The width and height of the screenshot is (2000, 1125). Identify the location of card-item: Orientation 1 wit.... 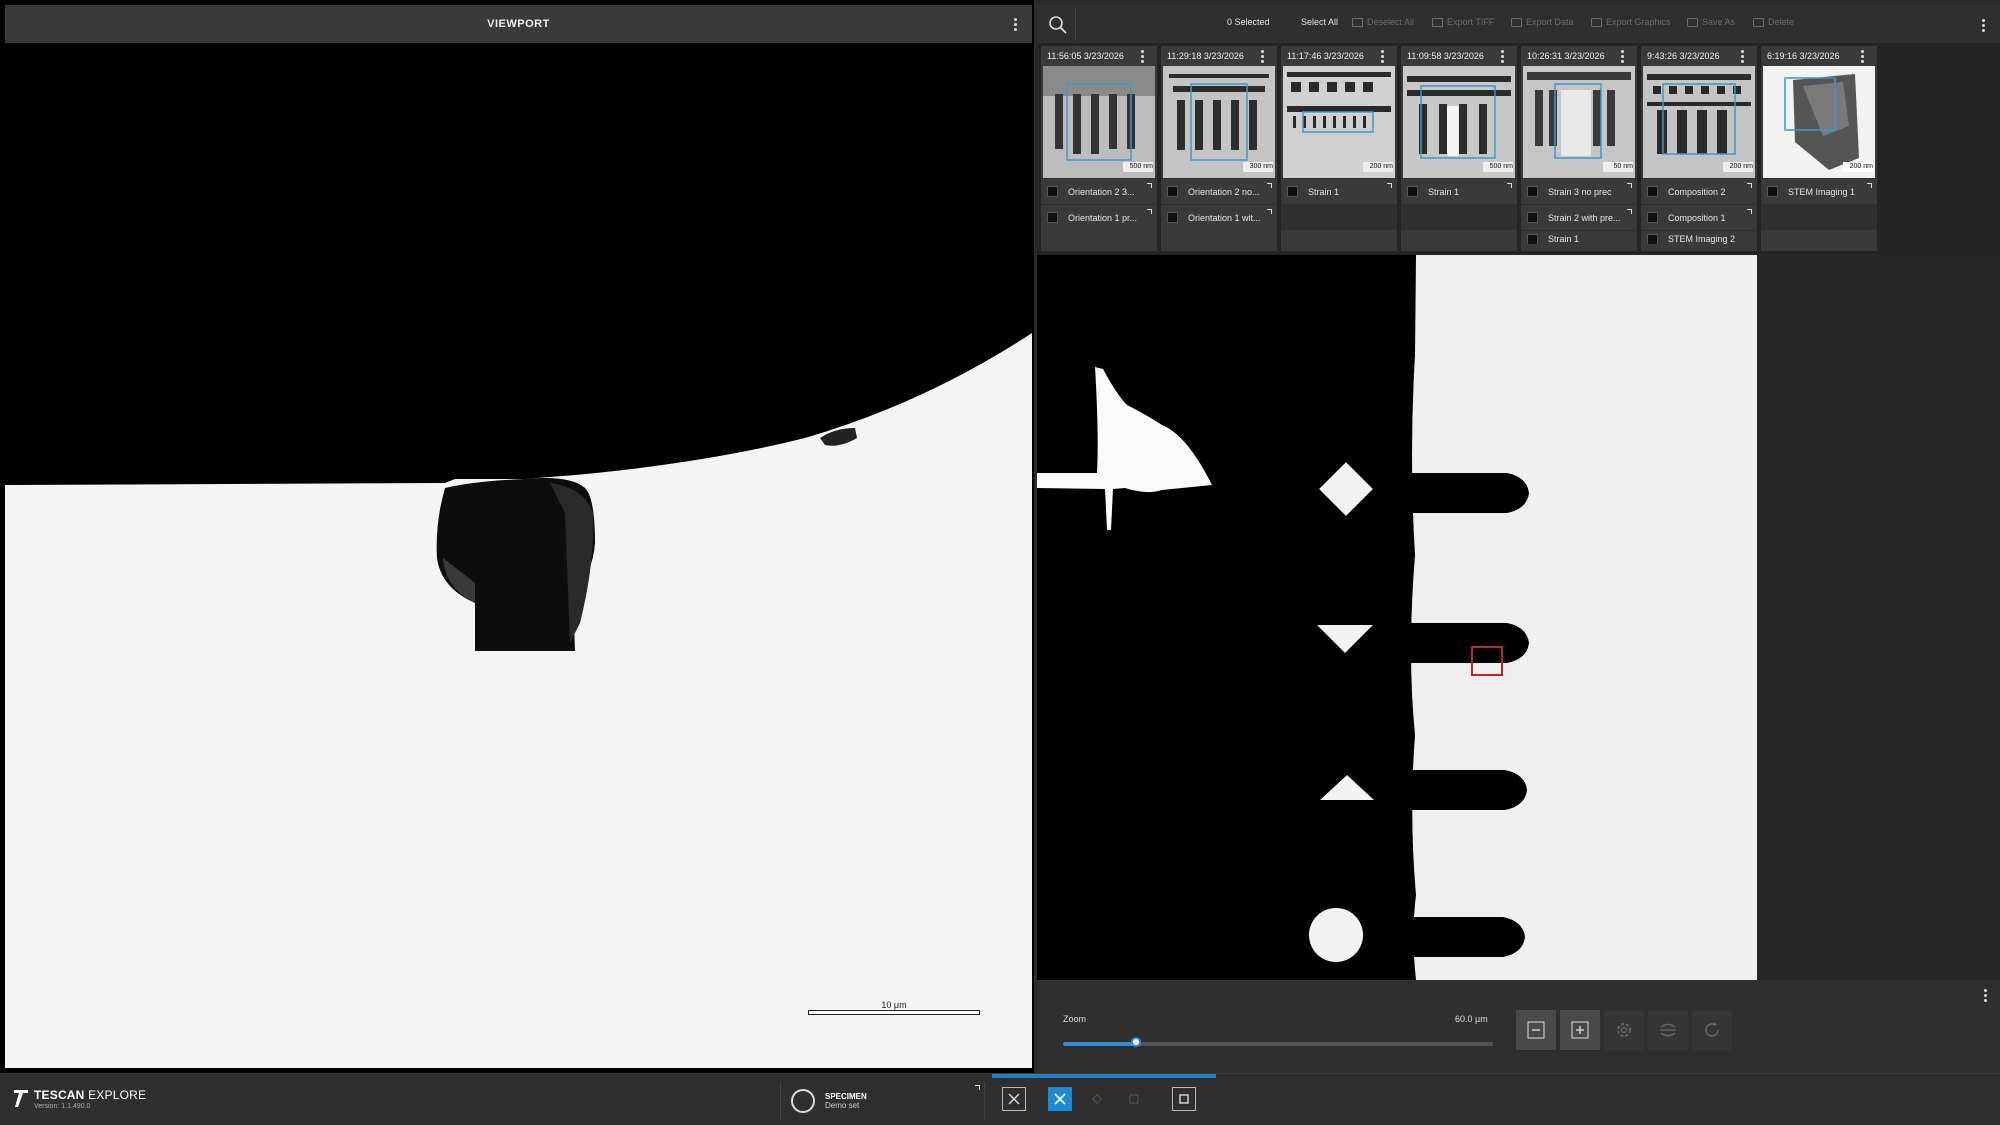
(1219, 217).